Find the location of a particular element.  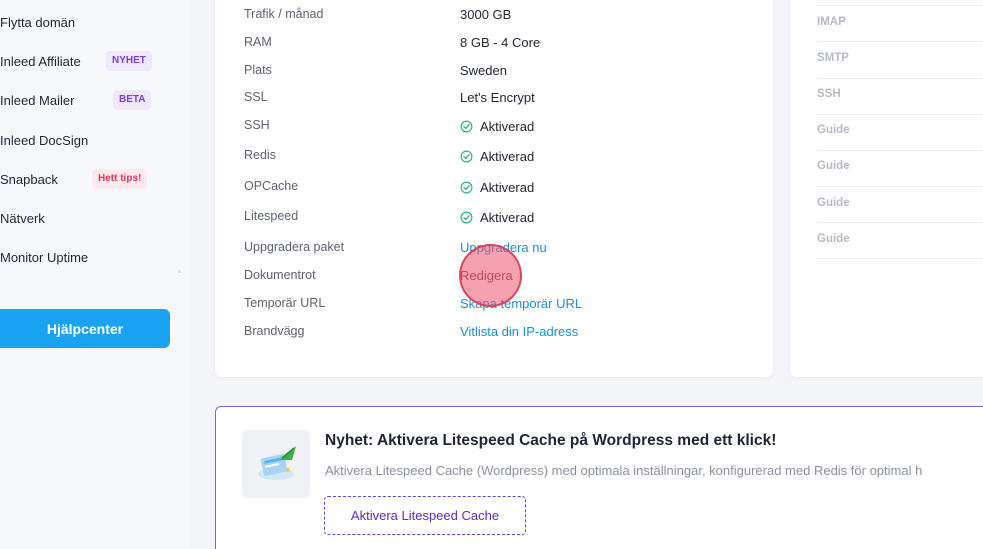

activate-litespeed-cache-button: Aktivera Litespeed Cache is located at coordinates (425, 515).